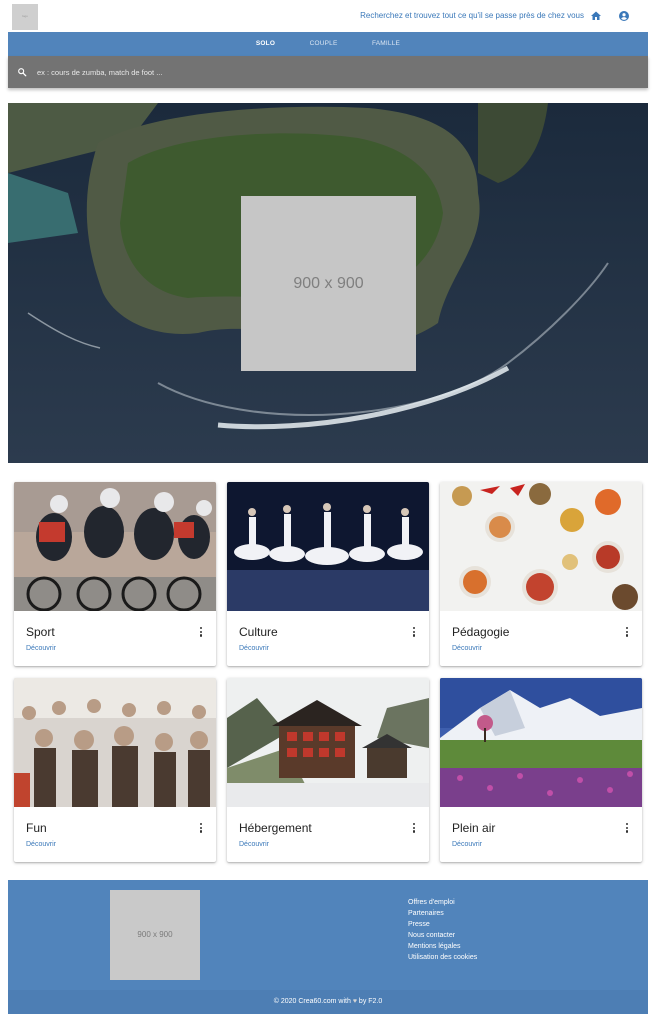  Describe the element at coordinates (115, 546) in the screenshot. I see `card-image-sport` at that location.